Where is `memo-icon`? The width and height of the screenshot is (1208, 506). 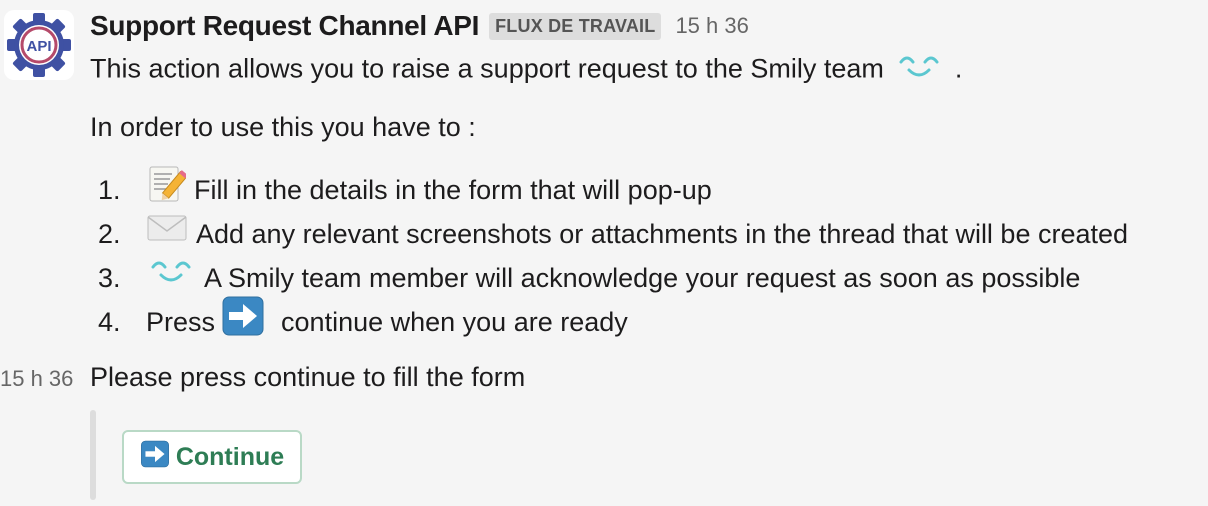
memo-icon is located at coordinates (167, 190).